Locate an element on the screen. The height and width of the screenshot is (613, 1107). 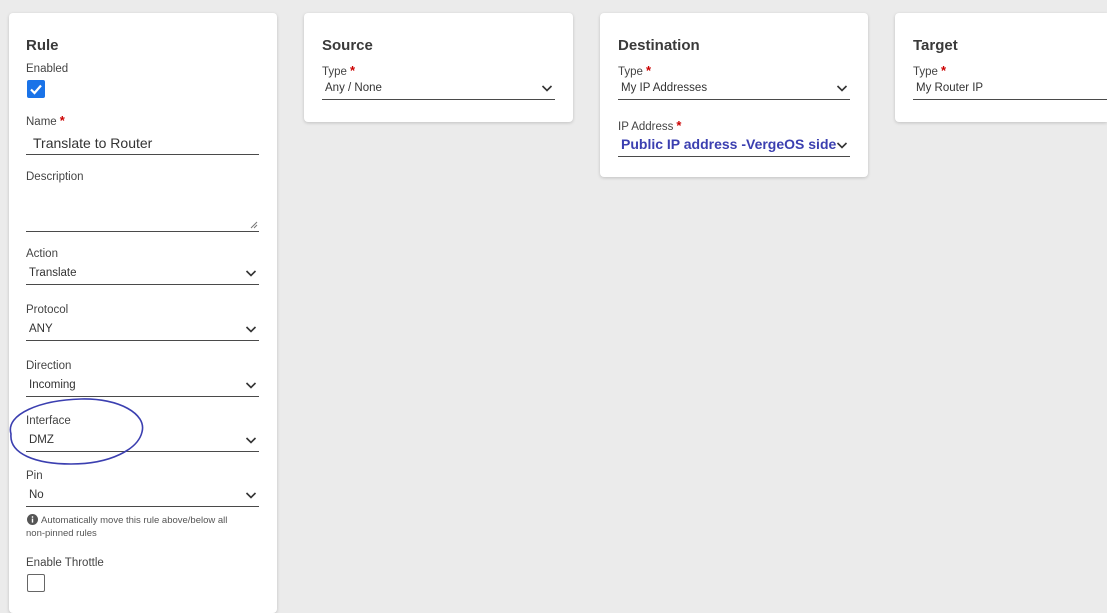
destination-type-select: My IP Addresses is located at coordinates (734, 90).